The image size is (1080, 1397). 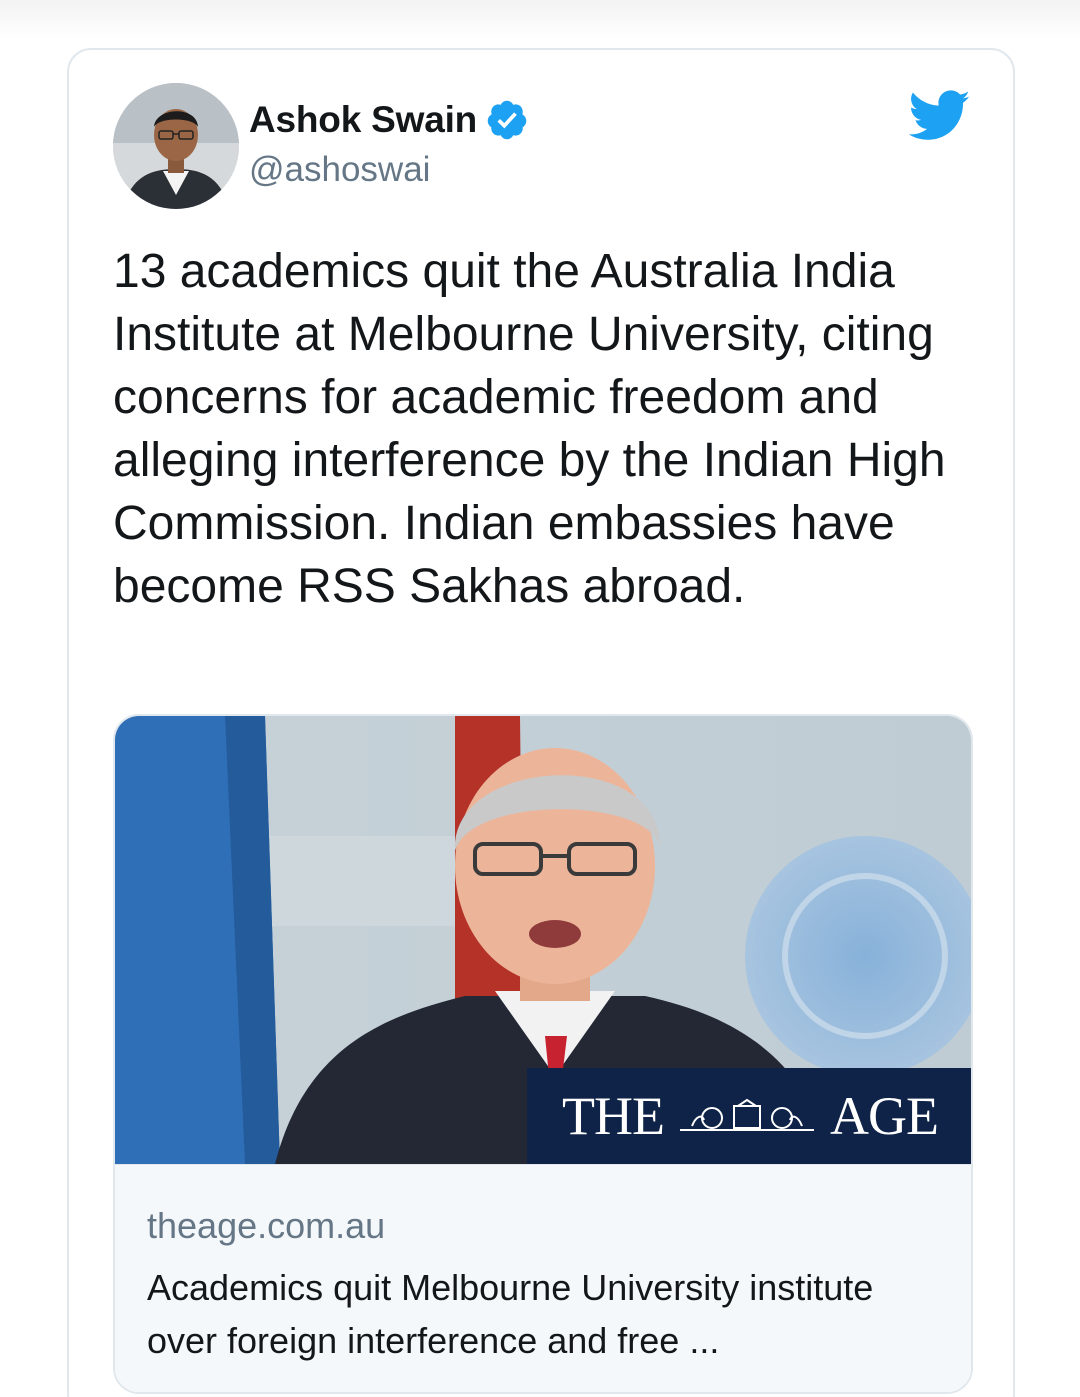 I want to click on crest-icon, so click(x=747, y=1116).